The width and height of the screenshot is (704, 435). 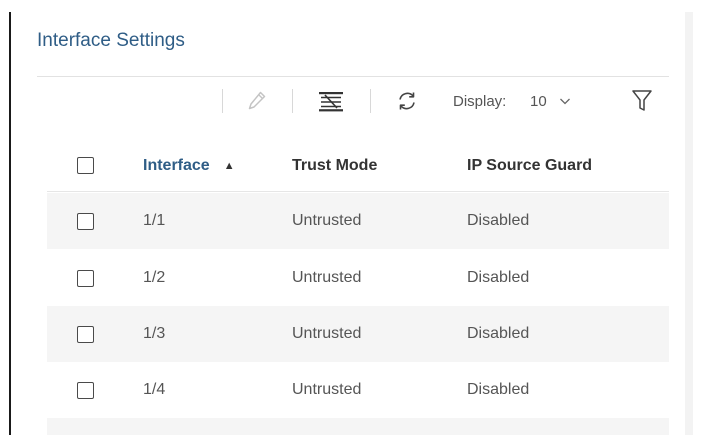 I want to click on cut-off-heading, so click(x=352, y=6).